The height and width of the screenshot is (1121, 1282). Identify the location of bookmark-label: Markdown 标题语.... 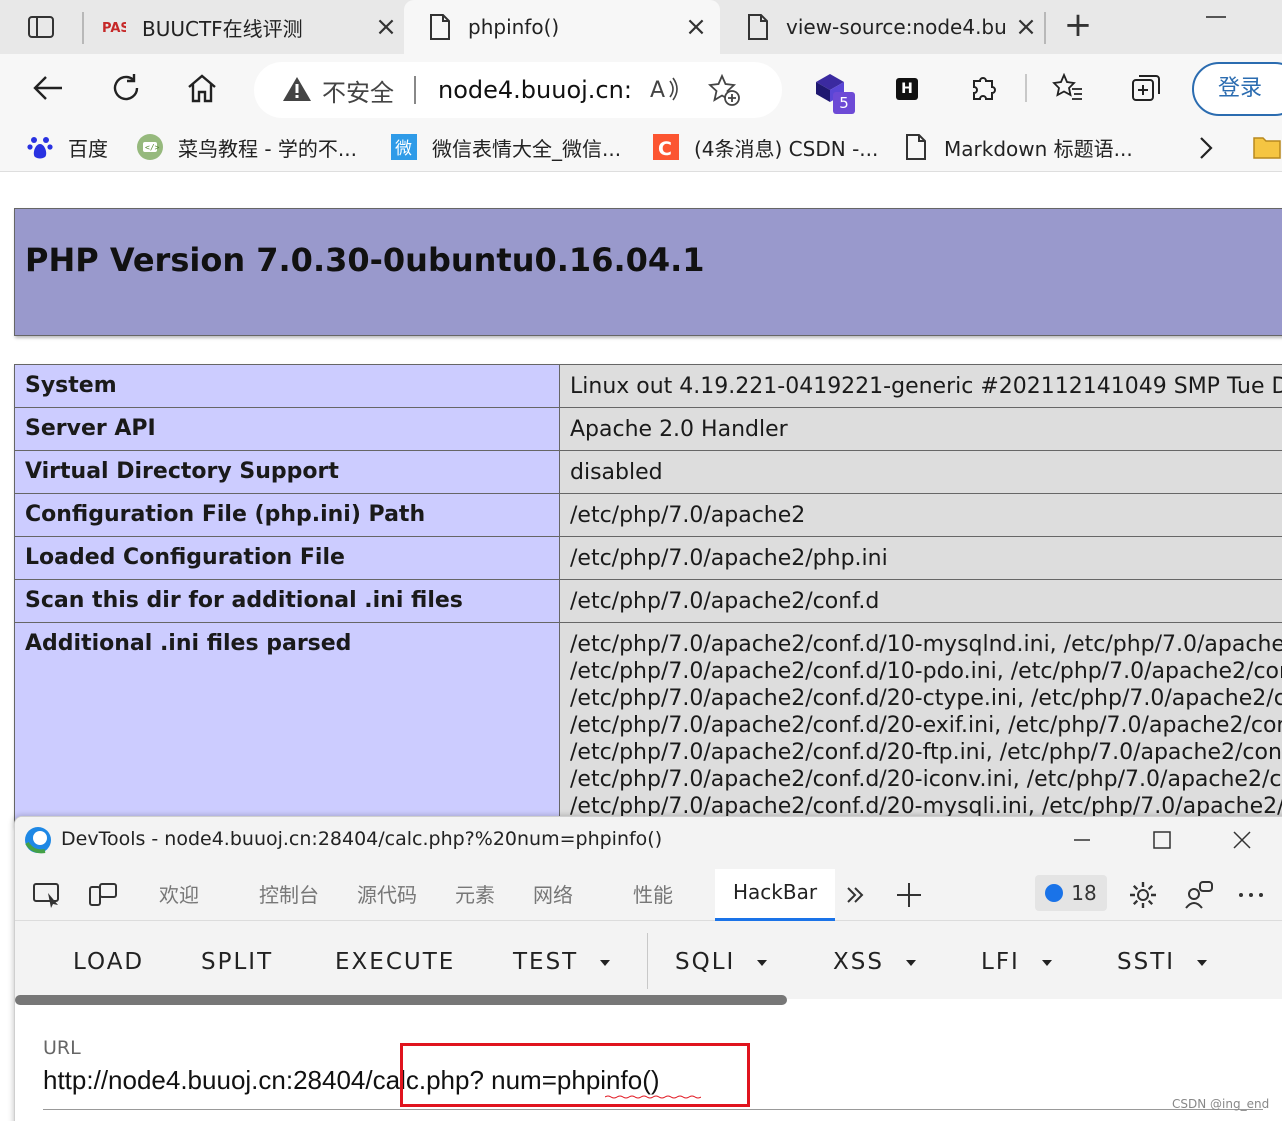
(1038, 148).